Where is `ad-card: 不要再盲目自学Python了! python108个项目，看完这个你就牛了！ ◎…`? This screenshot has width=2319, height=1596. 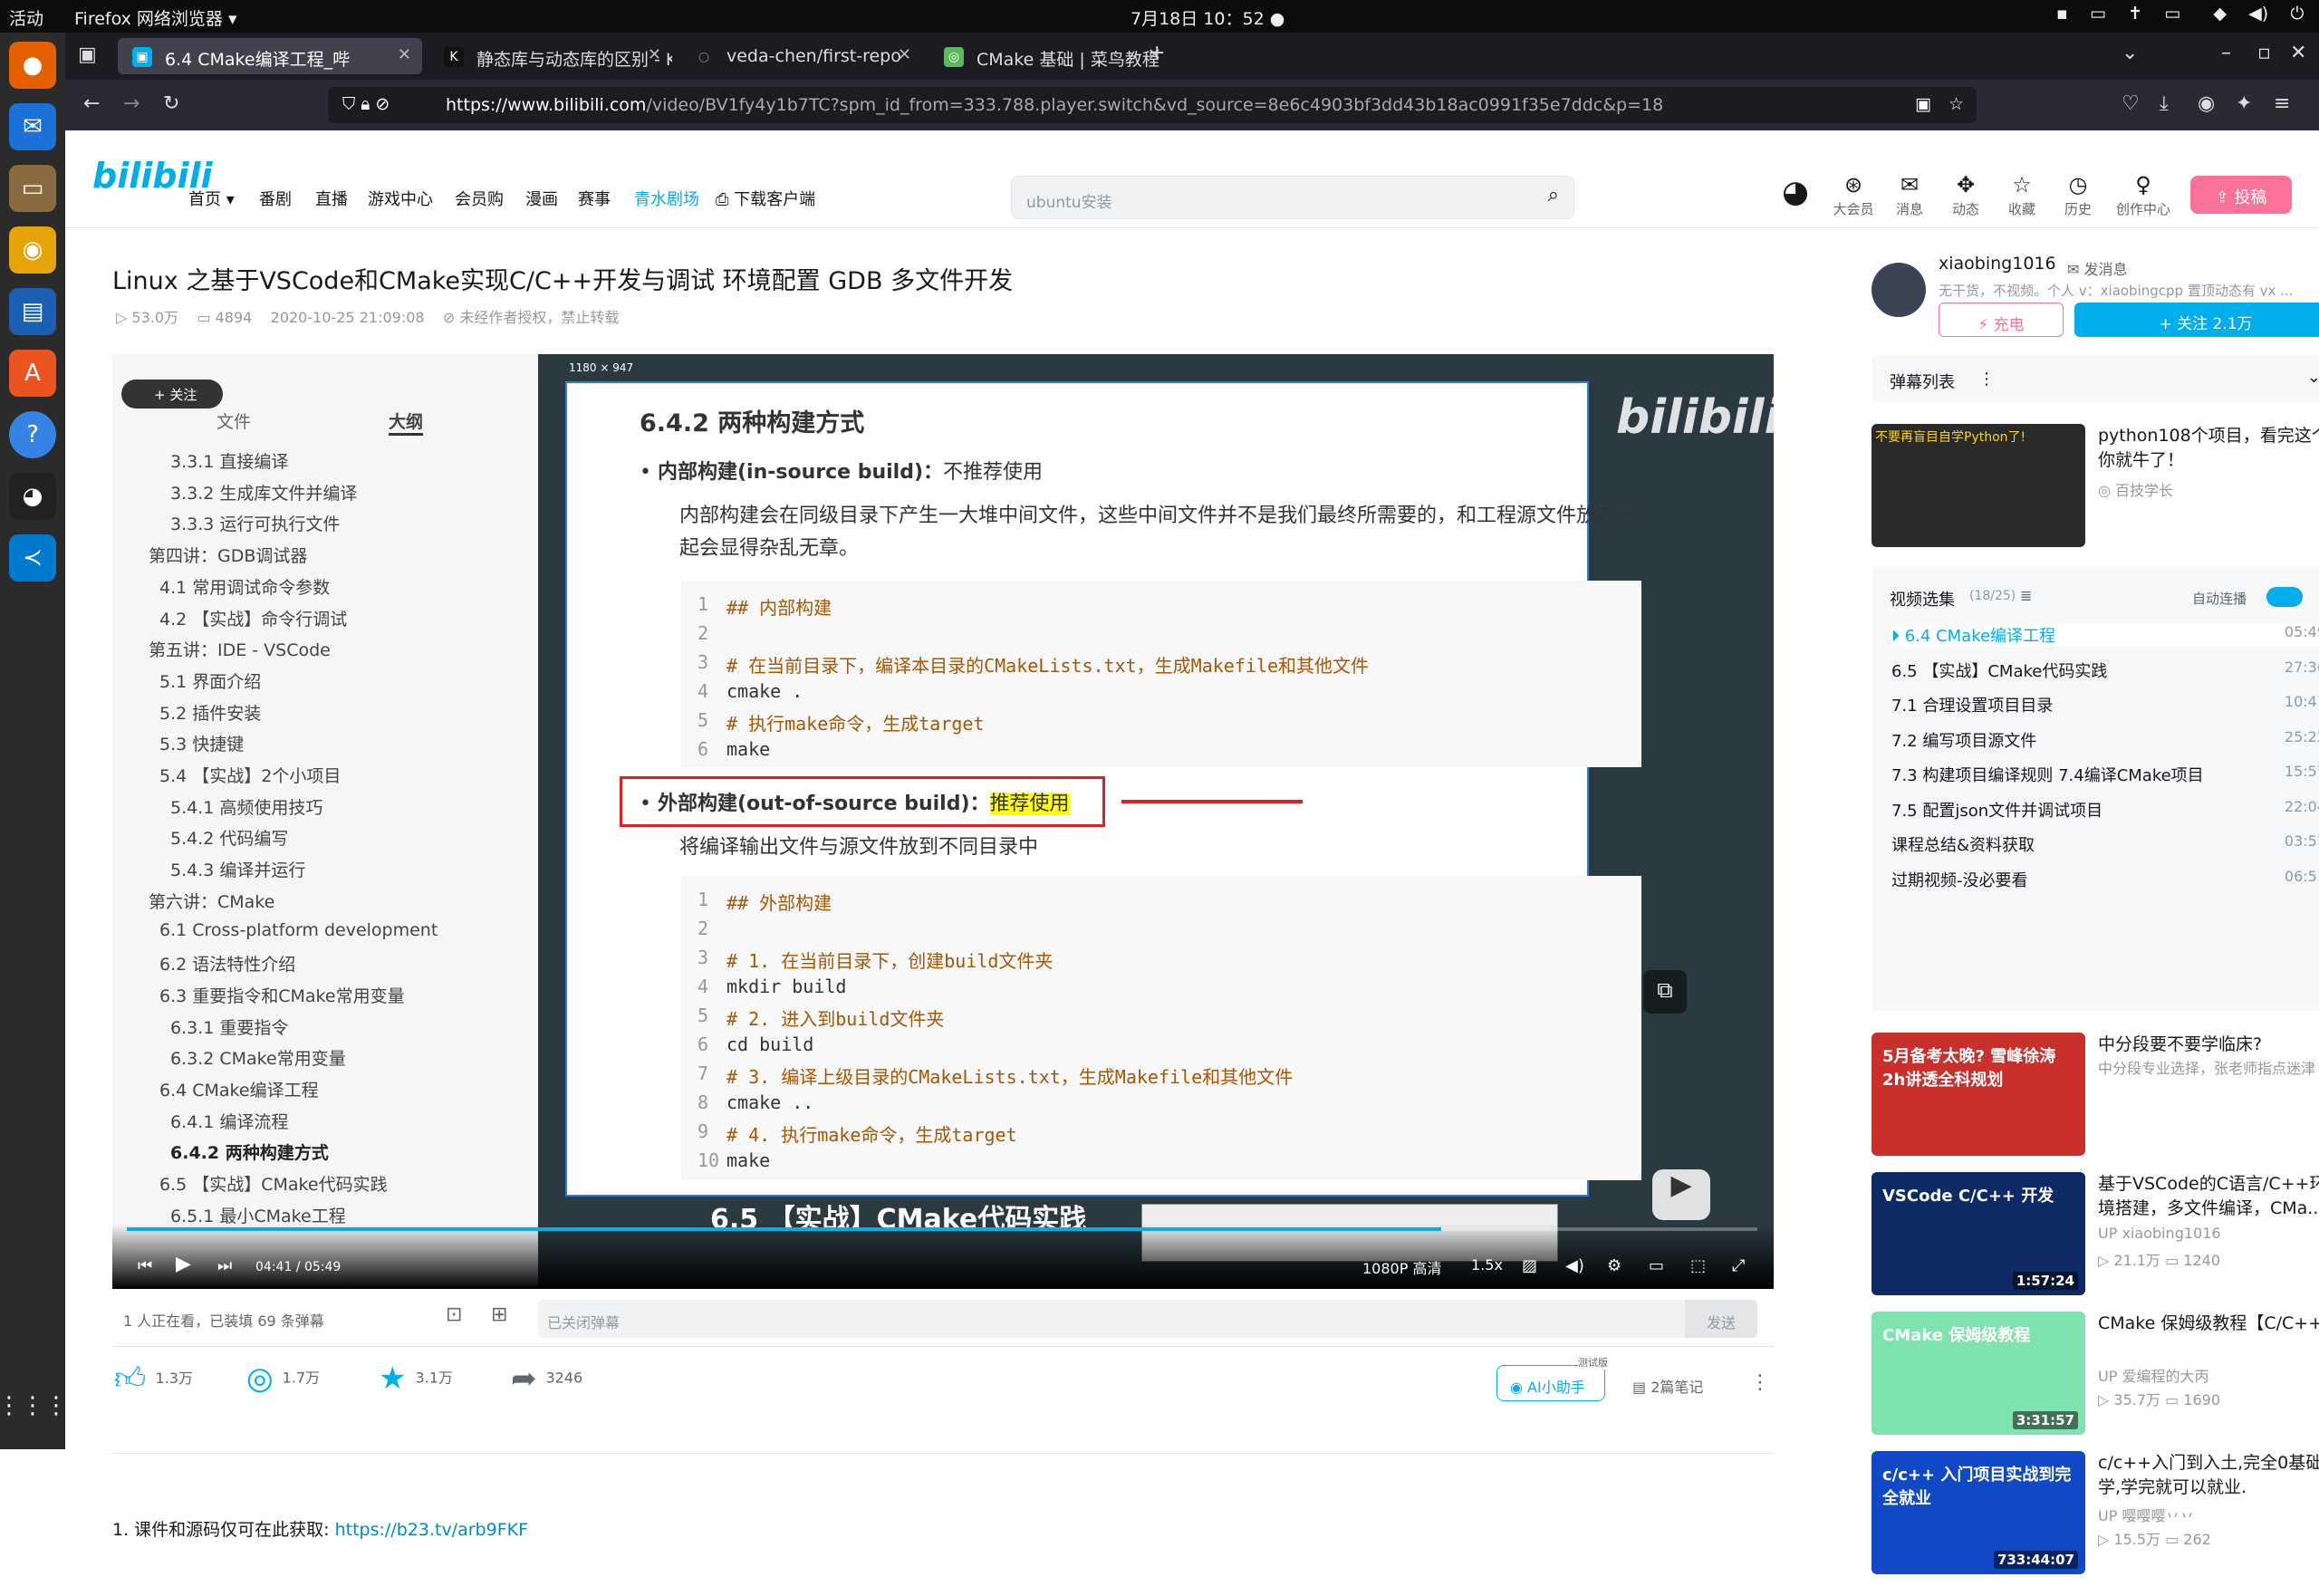
ad-card: 不要再盲目自学Python了! python108个项目，看完这个你就牛了！ ◎… is located at coordinates (2095, 496).